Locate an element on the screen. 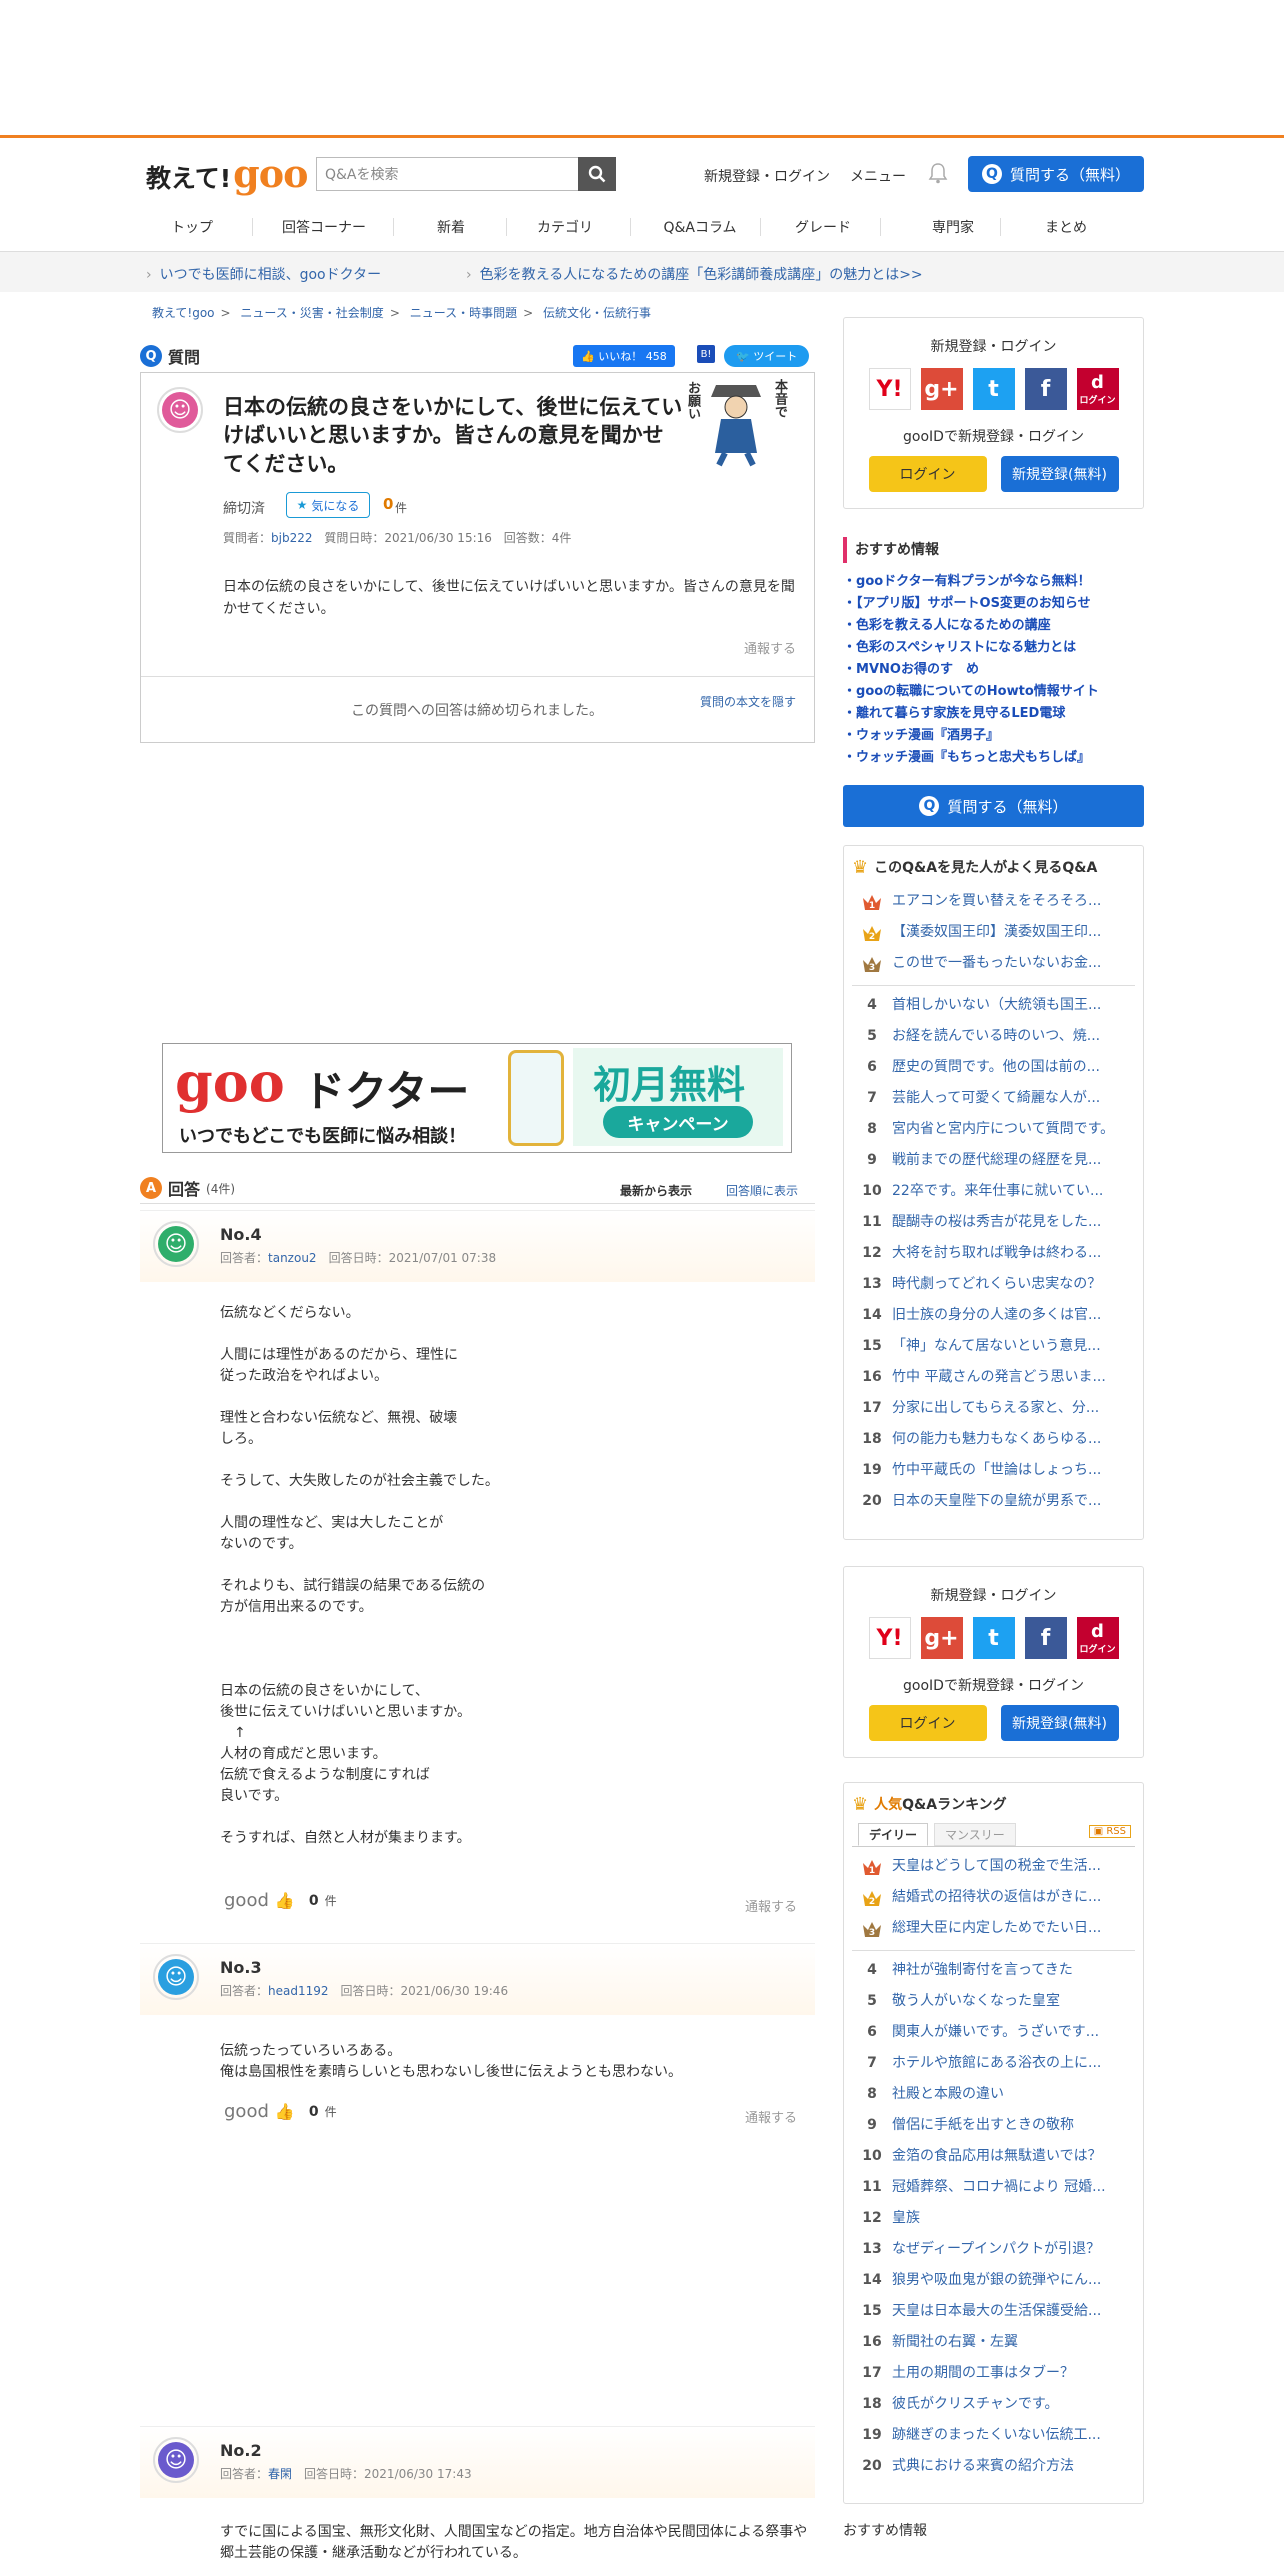 The height and width of the screenshot is (2568, 1284). yahoo-icon: Y! is located at coordinates (889, 1638).